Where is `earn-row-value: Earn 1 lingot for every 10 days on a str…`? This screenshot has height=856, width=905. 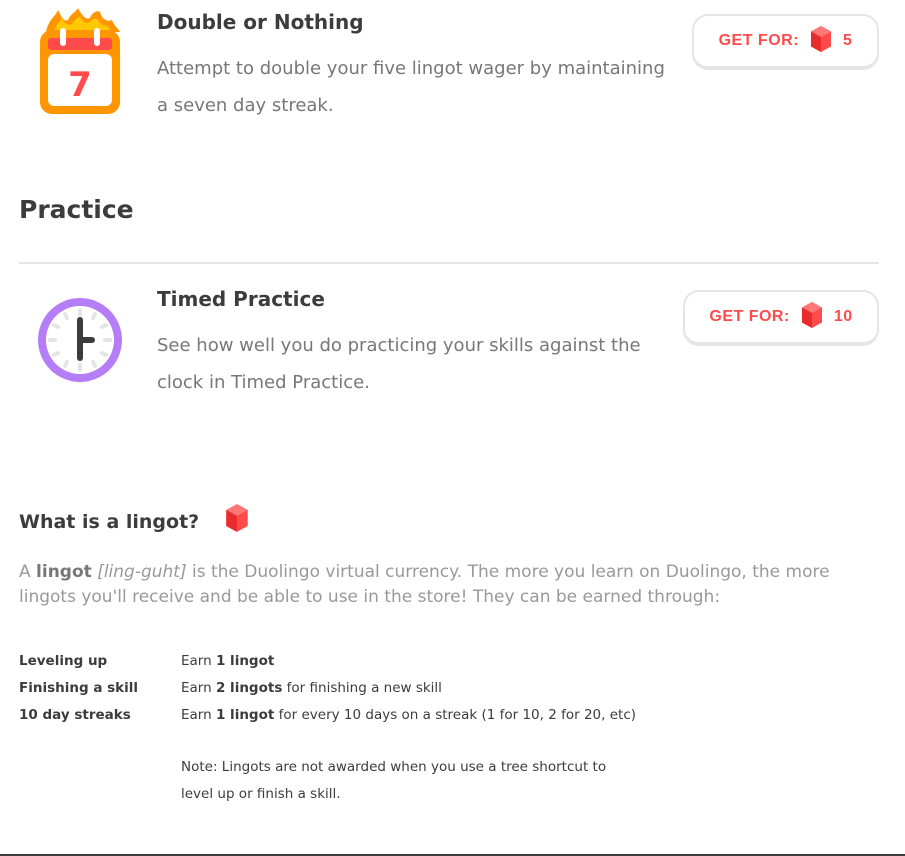 earn-row-value: Earn 1 lingot for every 10 days on a str… is located at coordinates (409, 715).